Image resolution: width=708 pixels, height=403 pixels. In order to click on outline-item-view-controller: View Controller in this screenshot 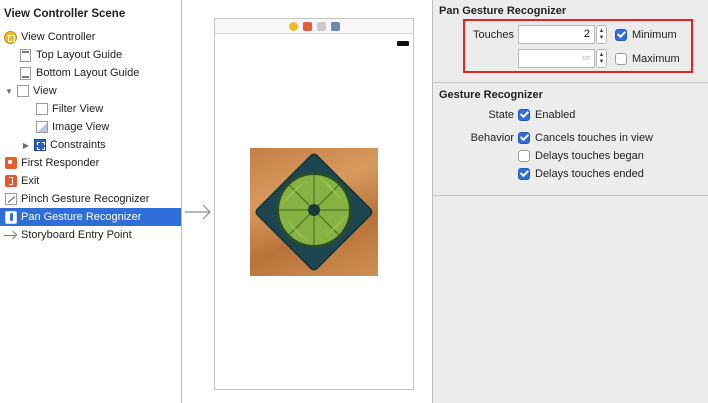, I will do `click(90, 37)`.